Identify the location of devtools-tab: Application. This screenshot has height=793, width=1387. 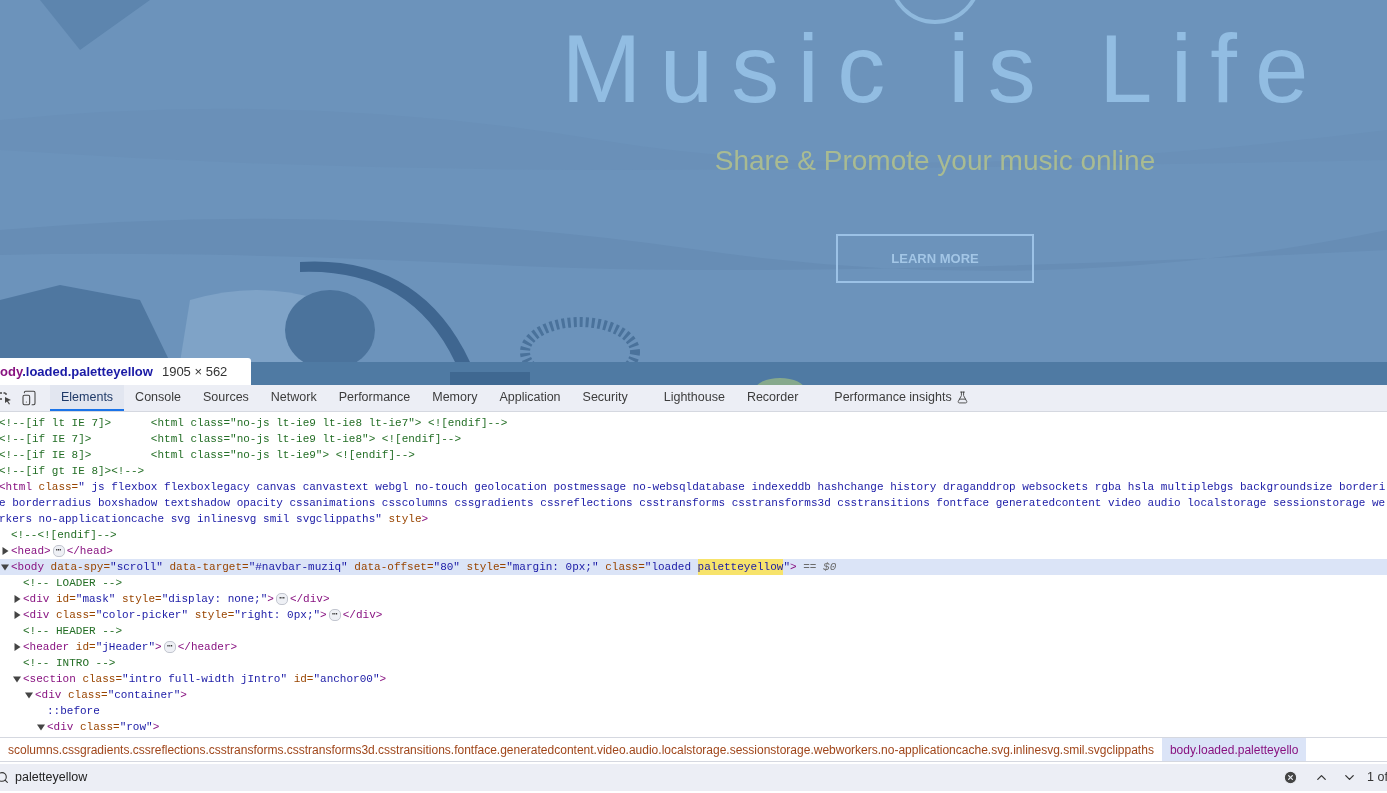
(530, 398).